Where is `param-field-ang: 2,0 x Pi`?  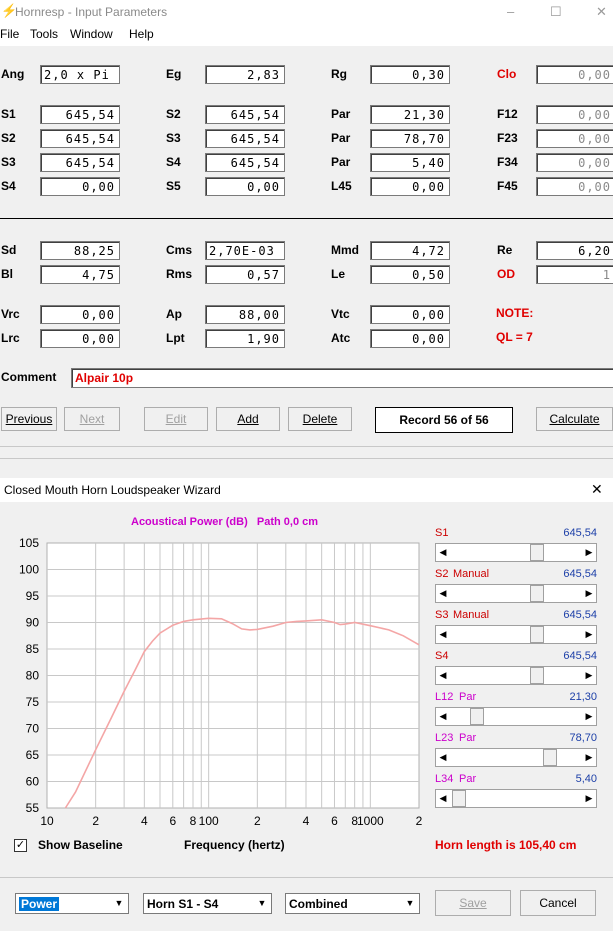
param-field-ang: 2,0 x Pi is located at coordinates (80, 74).